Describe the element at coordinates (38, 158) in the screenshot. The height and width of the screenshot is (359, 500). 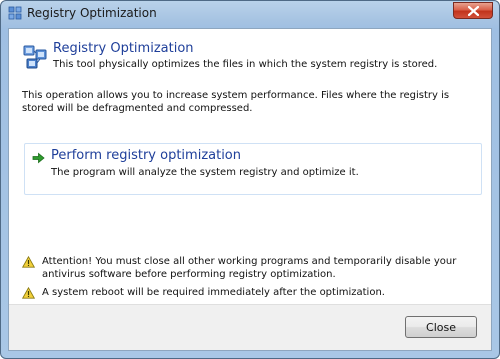
I see `green-arrow-icon` at that location.